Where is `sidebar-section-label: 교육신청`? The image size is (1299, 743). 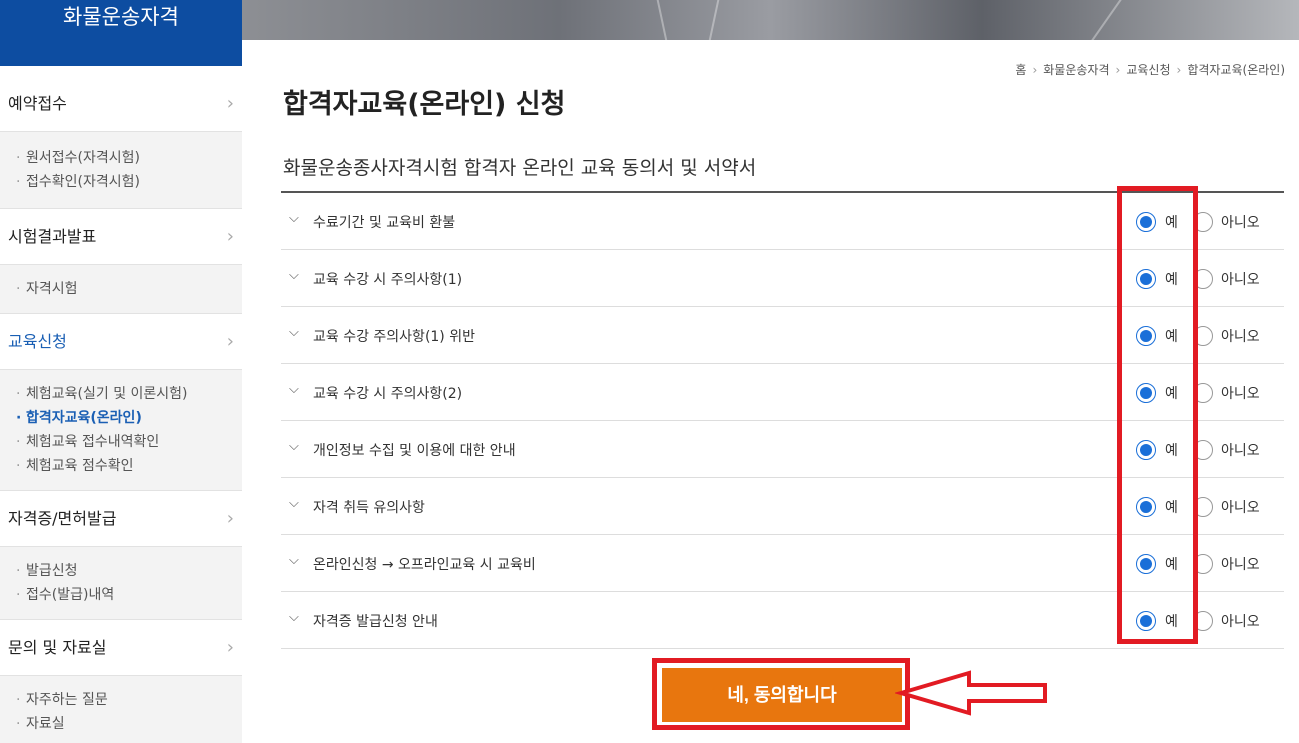 sidebar-section-label: 교육신청 is located at coordinates (37, 341).